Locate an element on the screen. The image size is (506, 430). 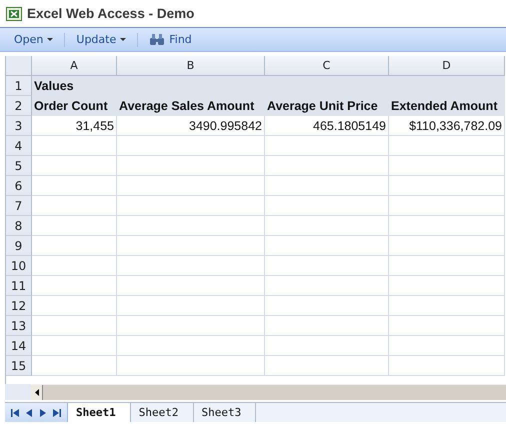
horizontal-scrollbar is located at coordinates (268, 392).